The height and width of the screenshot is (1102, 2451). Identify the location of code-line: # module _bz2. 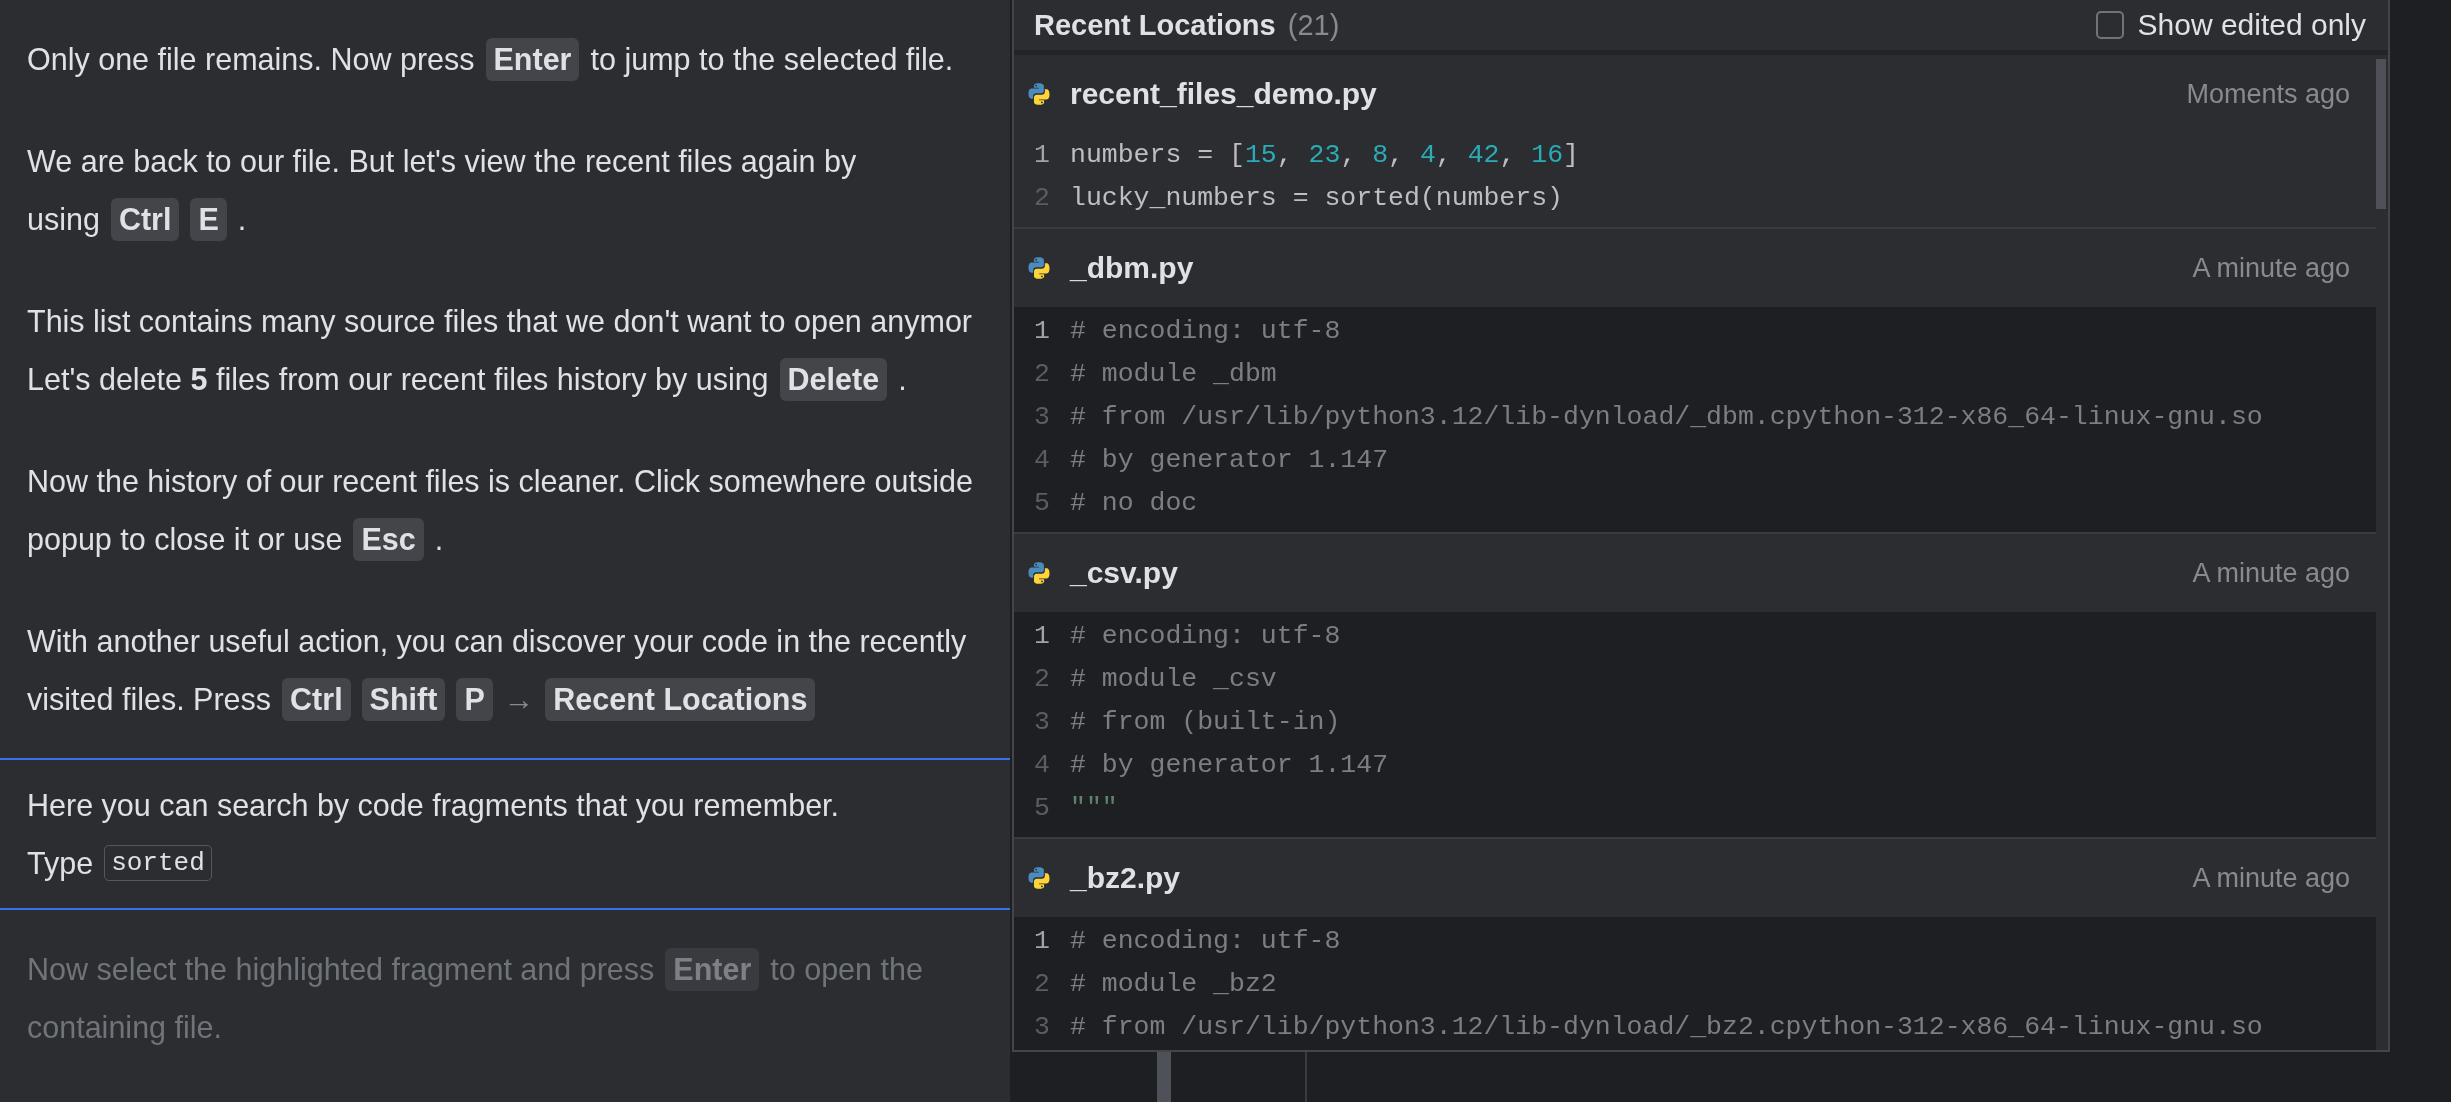
(1173, 983).